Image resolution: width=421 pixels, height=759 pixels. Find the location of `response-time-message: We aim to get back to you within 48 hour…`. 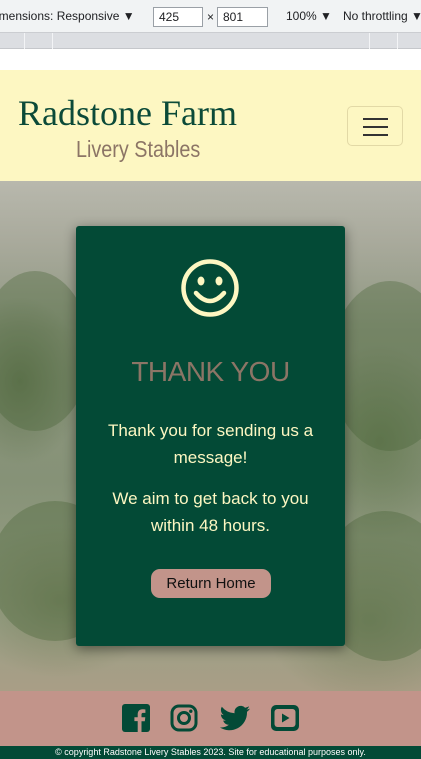

response-time-message: We aim to get back to you within 48 hour… is located at coordinates (210, 512).